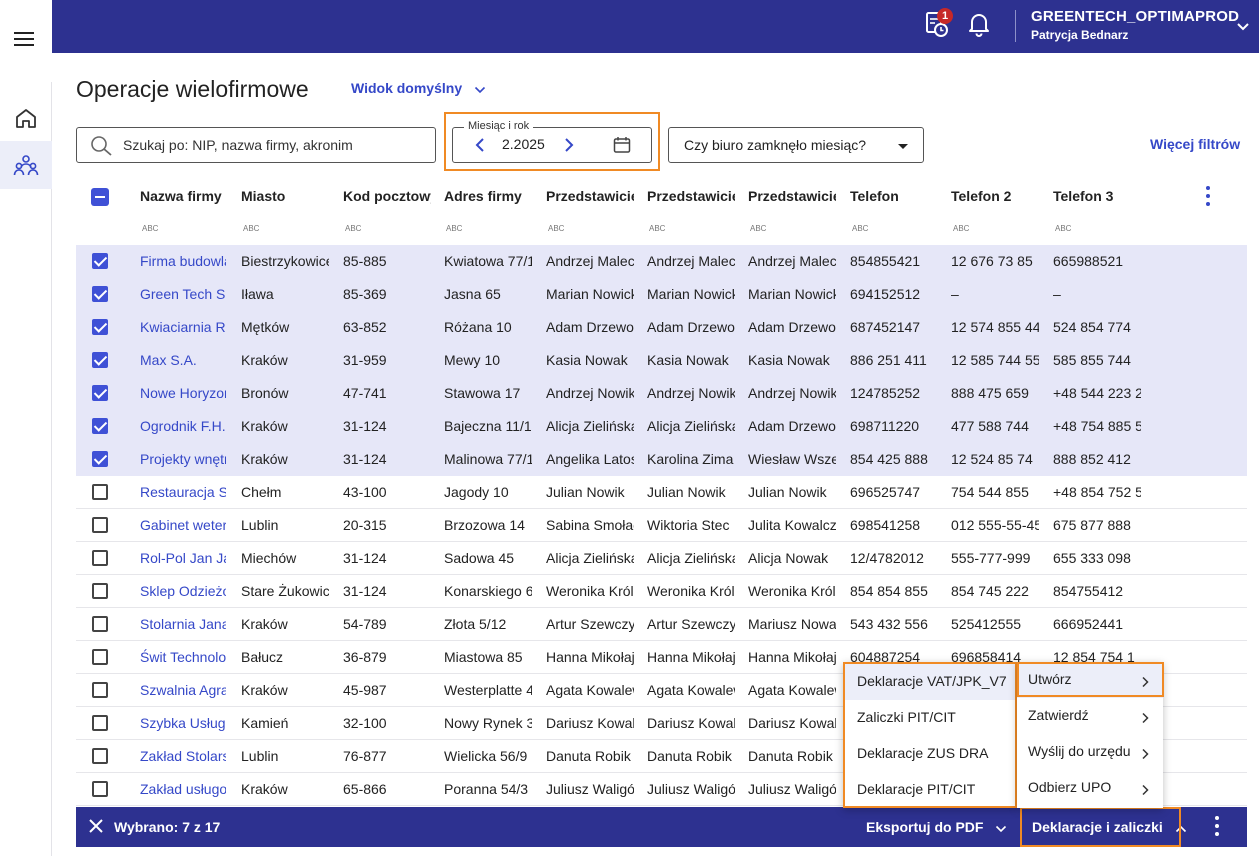  I want to click on table-cell: 524 854 774, so click(1092, 327).